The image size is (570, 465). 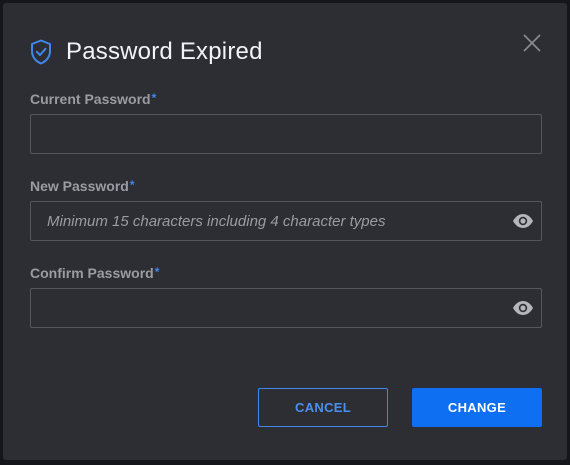 What do you see at coordinates (41, 52) in the screenshot?
I see `shield-check-icon` at bounding box center [41, 52].